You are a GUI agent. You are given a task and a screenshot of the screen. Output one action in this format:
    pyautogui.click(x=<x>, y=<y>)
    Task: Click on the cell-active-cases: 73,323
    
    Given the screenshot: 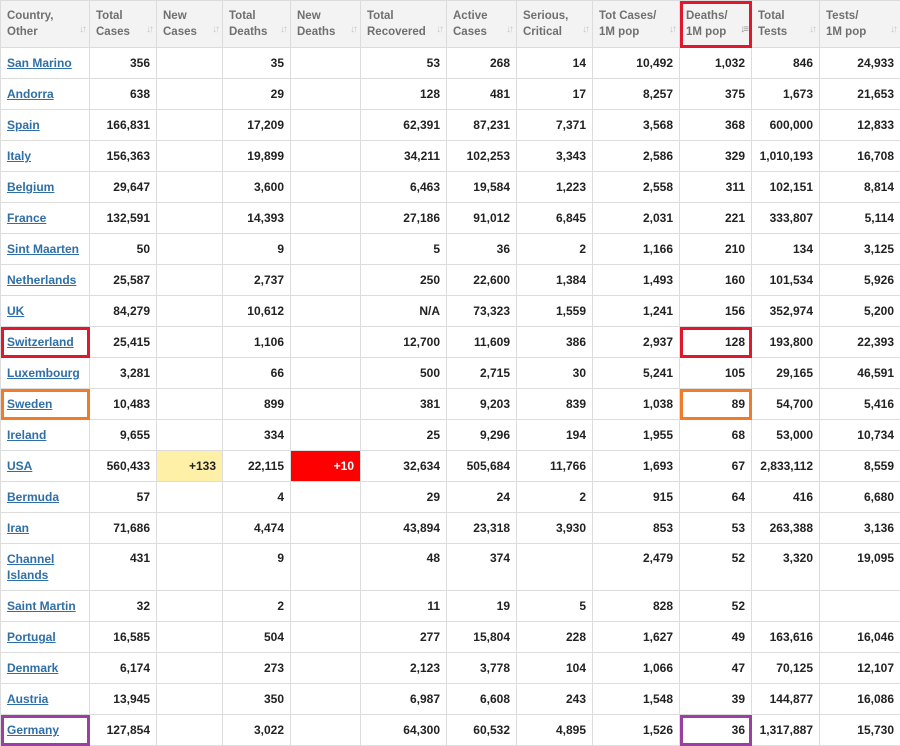 What is the action you would take?
    pyautogui.click(x=481, y=311)
    